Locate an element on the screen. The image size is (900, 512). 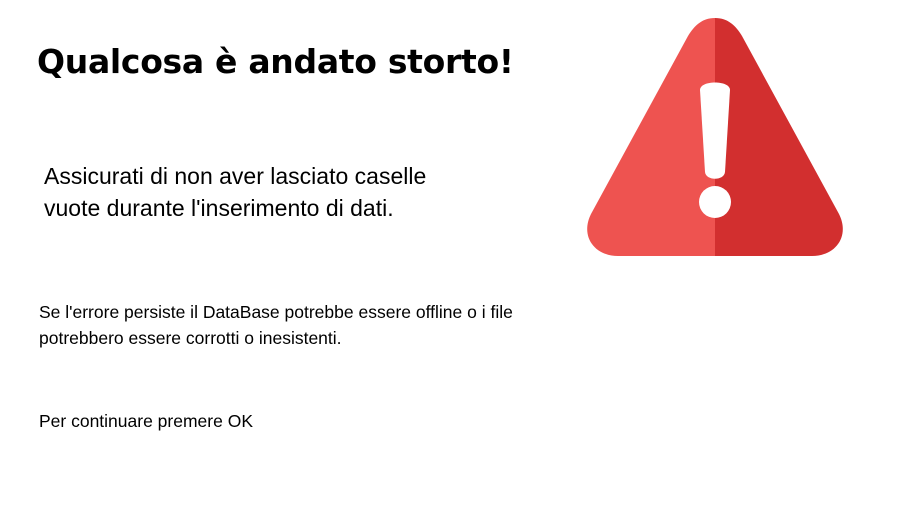
continue-prompt: Per continuare premere OK is located at coordinates (146, 421).